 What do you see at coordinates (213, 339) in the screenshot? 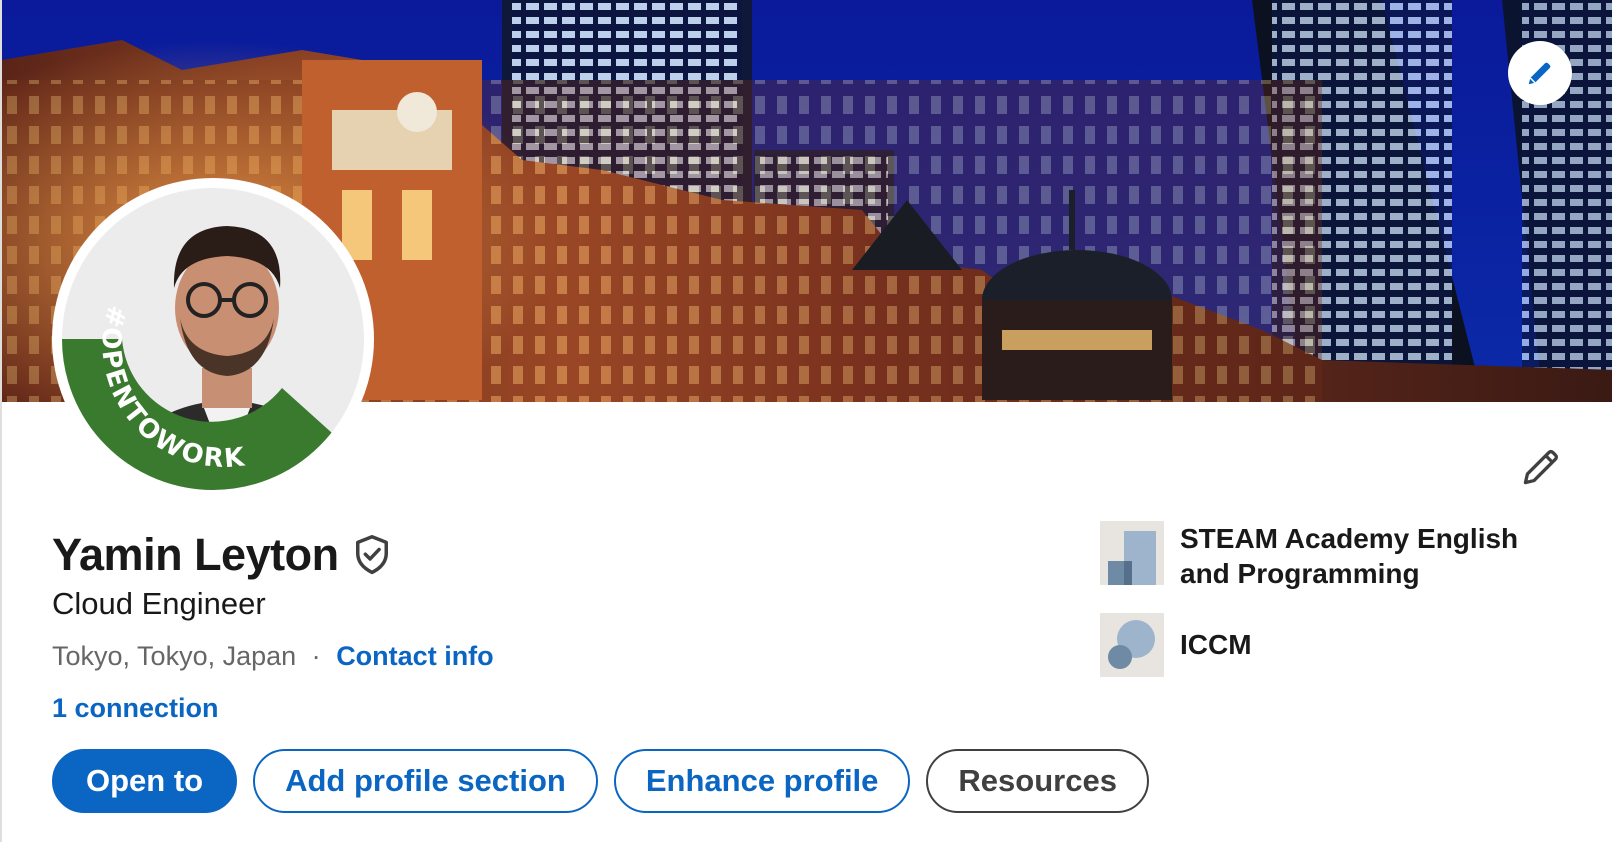
I see `profile-photo: #OPENTOWORK` at bounding box center [213, 339].